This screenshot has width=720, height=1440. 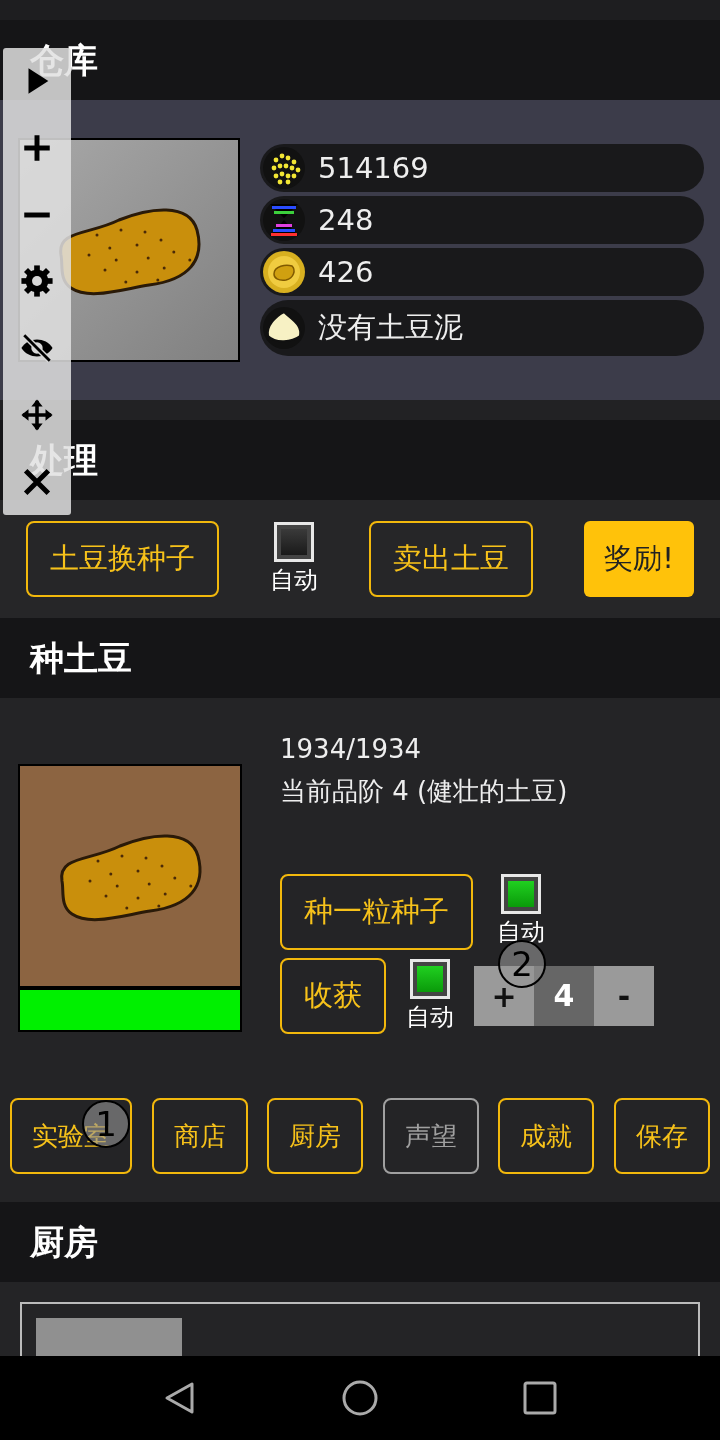 I want to click on nav-button: 商店, so click(x=199, y=1136).